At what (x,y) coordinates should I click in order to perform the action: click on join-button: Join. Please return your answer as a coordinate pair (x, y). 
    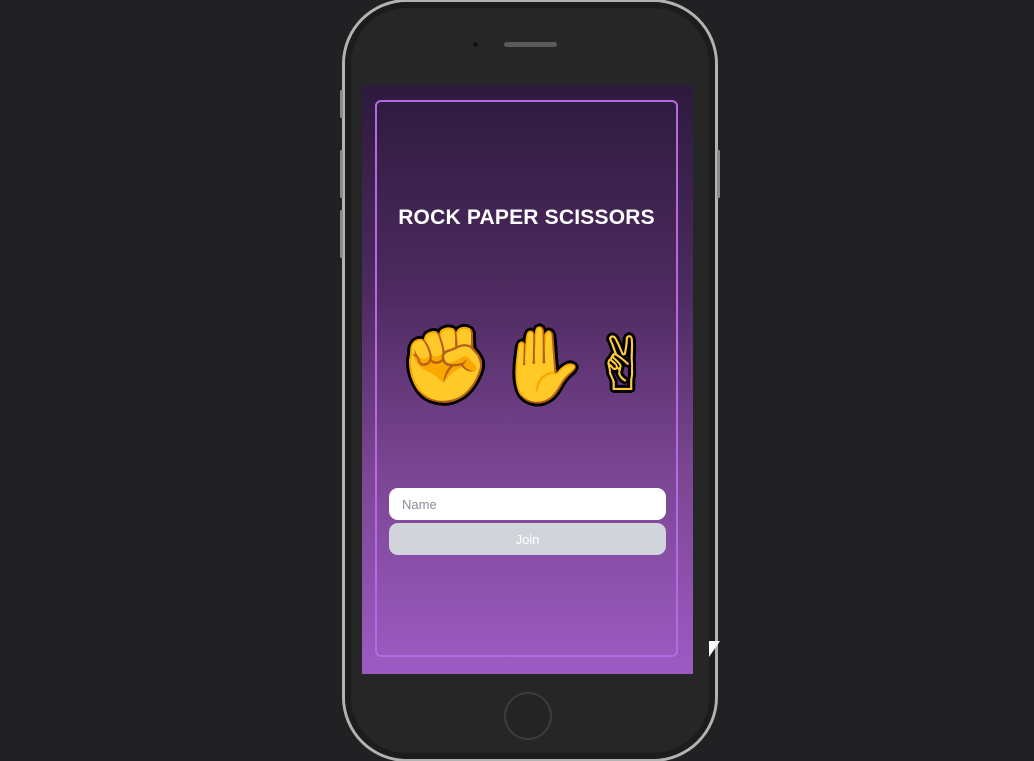
    Looking at the image, I should click on (527, 539).